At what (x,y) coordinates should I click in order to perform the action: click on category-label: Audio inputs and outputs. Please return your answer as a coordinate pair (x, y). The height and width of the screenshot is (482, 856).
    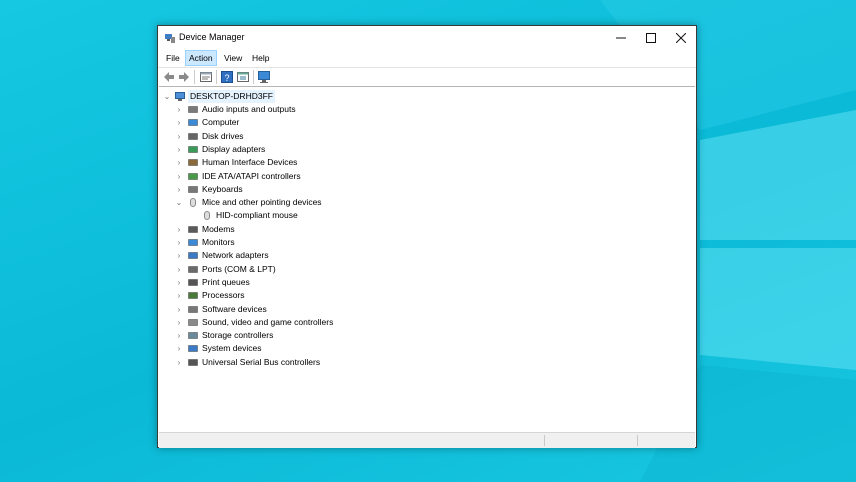
    Looking at the image, I should click on (249, 109).